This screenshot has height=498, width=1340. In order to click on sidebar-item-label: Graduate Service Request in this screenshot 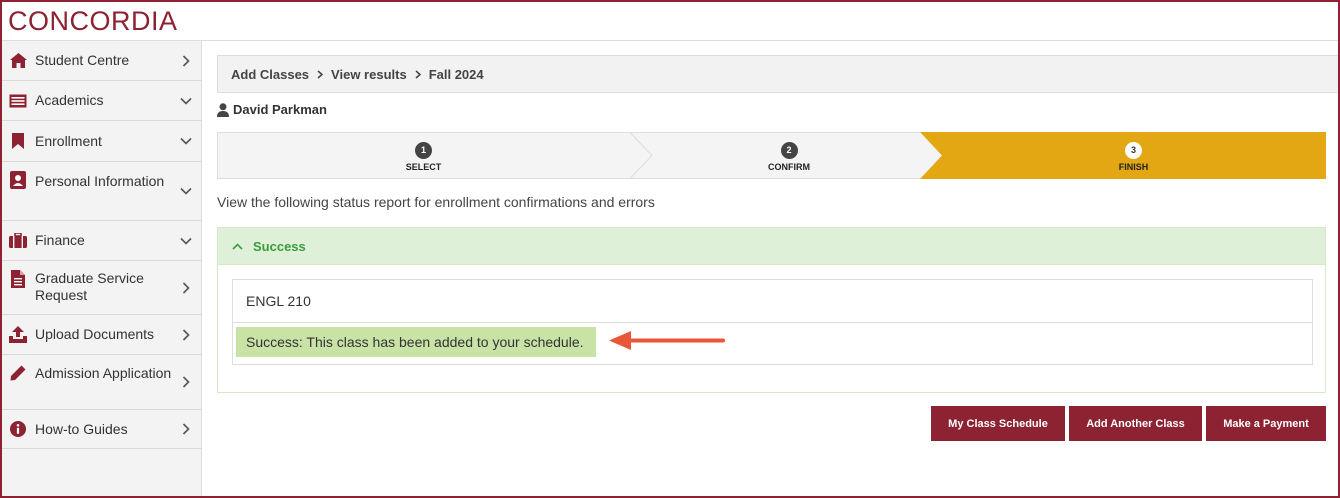, I will do `click(89, 286)`.